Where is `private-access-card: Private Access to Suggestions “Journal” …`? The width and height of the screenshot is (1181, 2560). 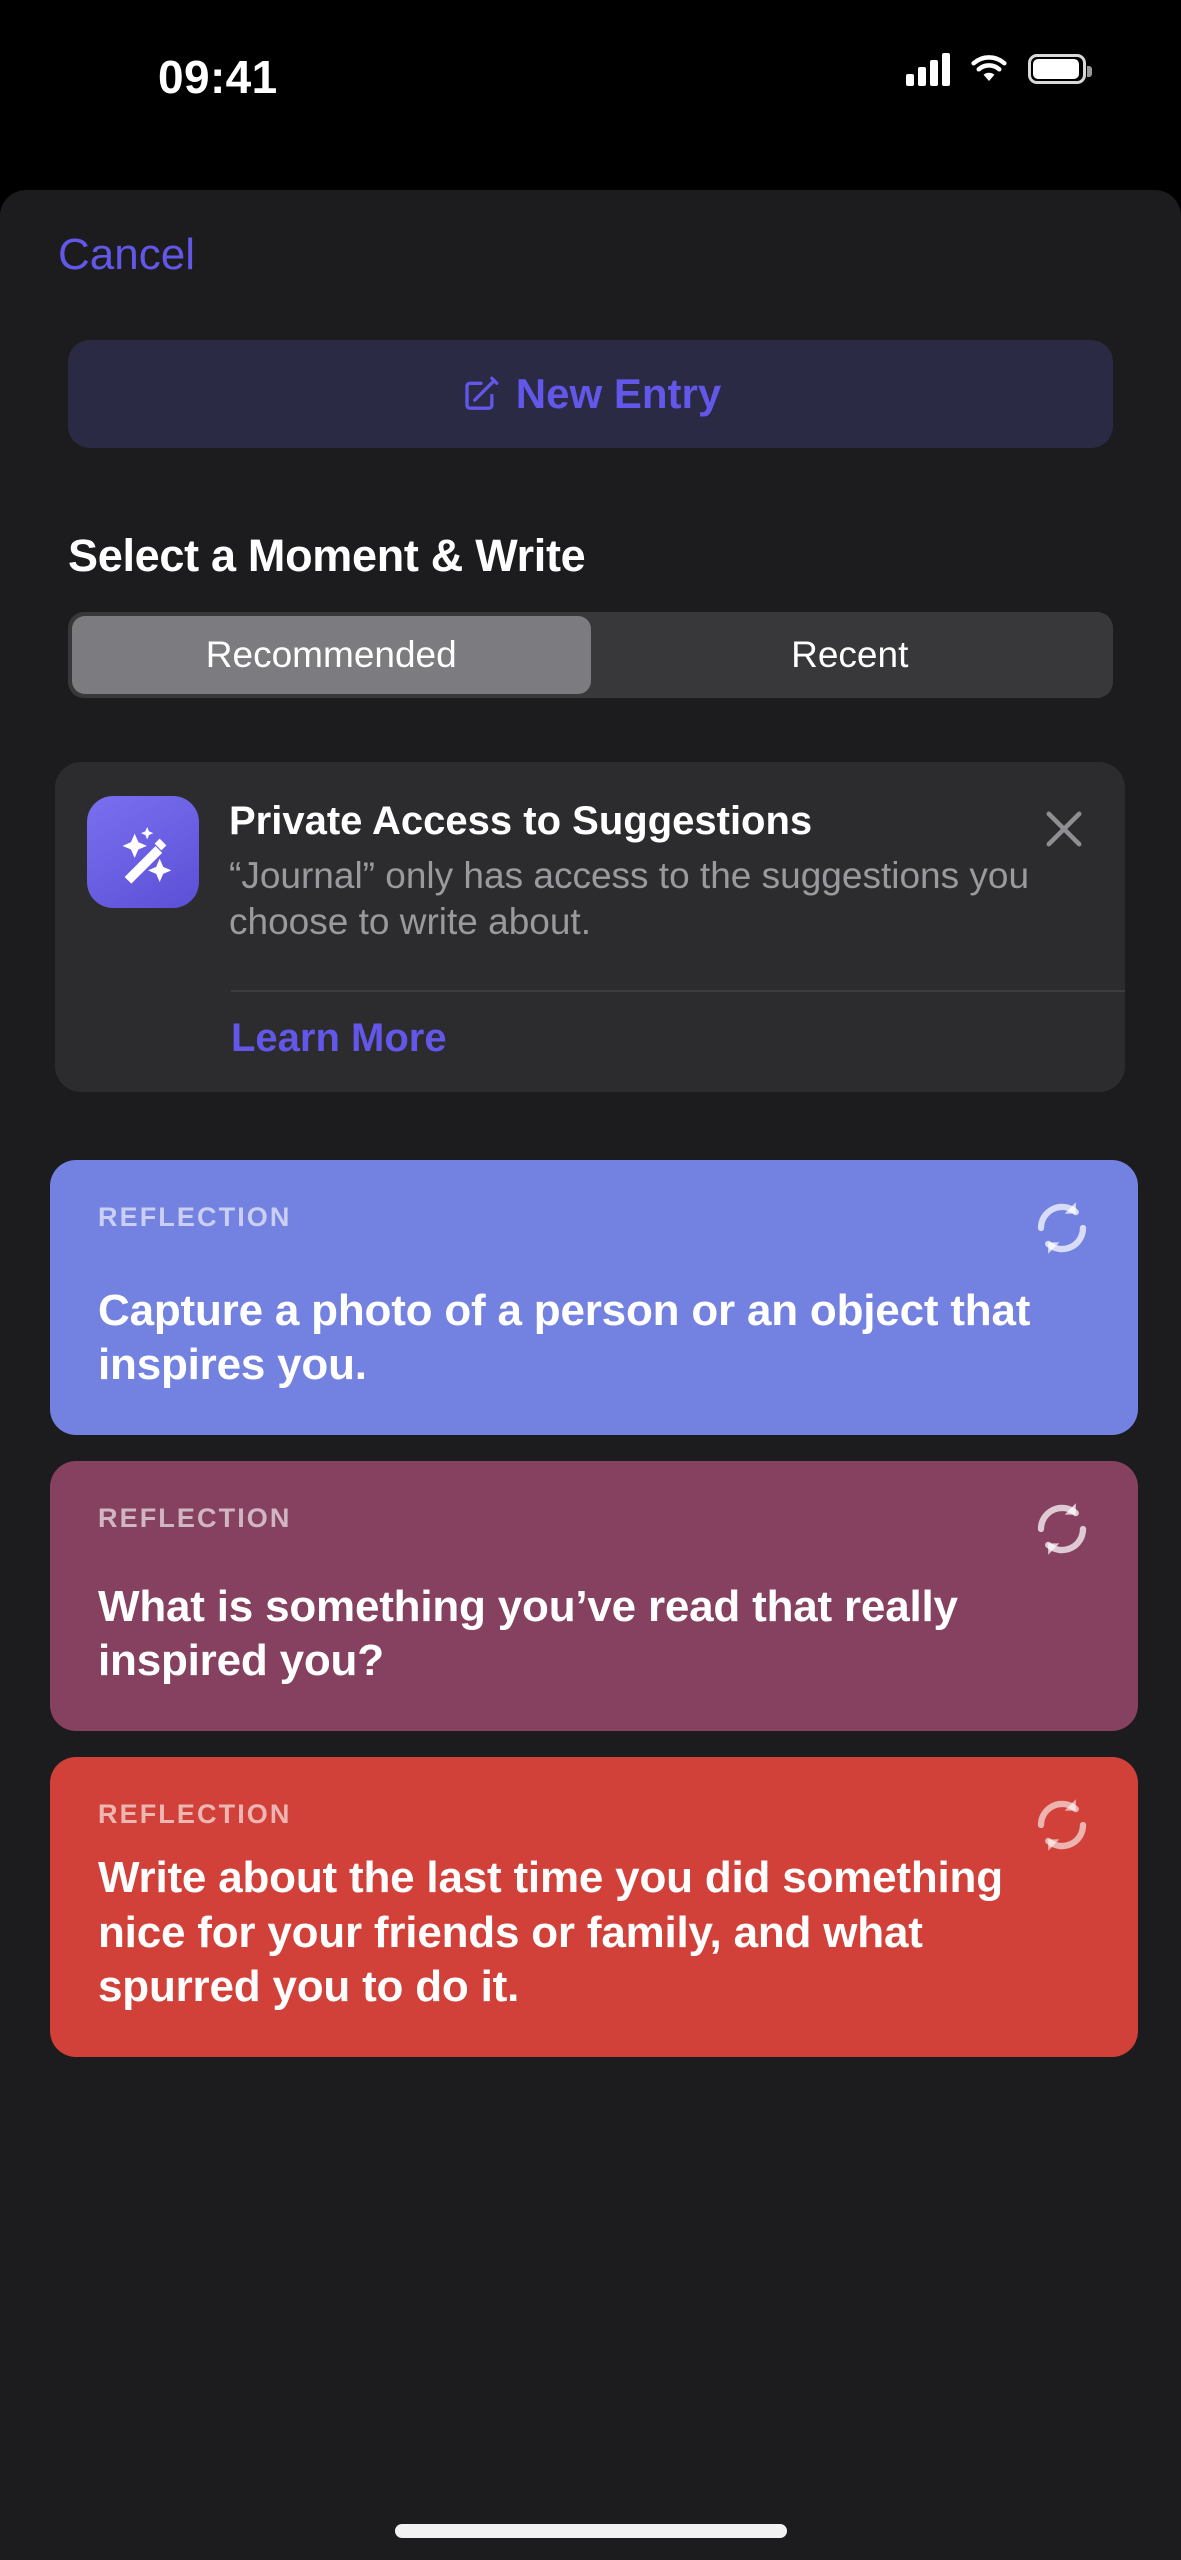
private-access-card: Private Access to Suggestions “Journal” … is located at coordinates (590, 927).